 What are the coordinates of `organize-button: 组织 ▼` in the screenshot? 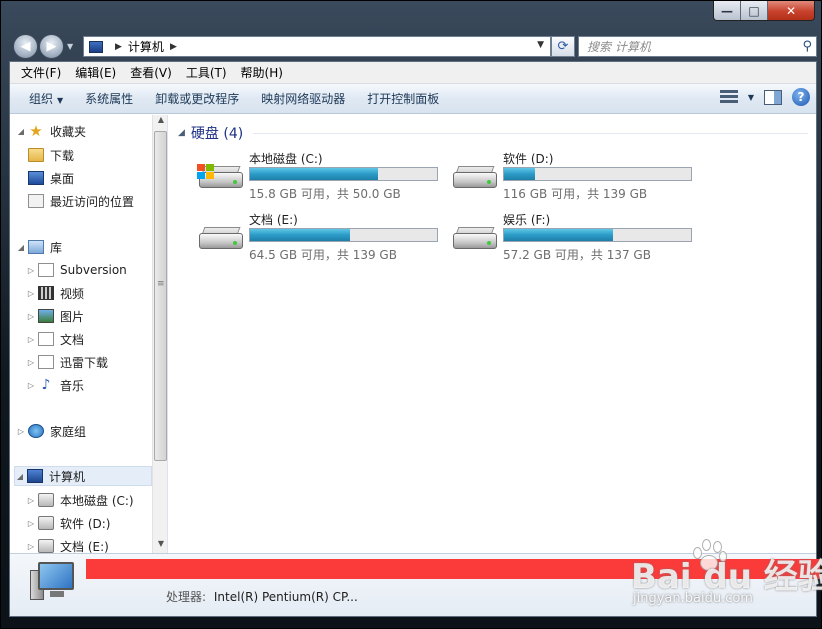 It's located at (46, 98).